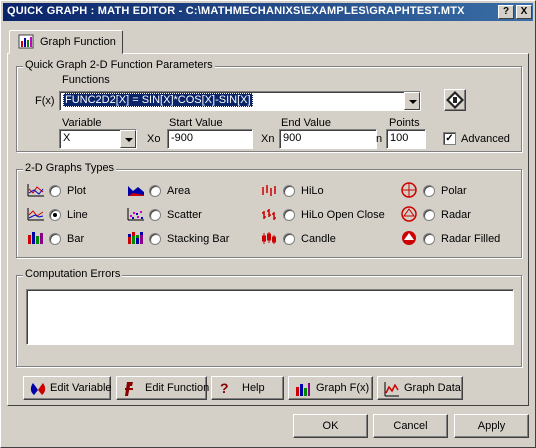 This screenshot has height=448, width=536. What do you see at coordinates (35, 214) in the screenshot?
I see `line-graph-icon` at bounding box center [35, 214].